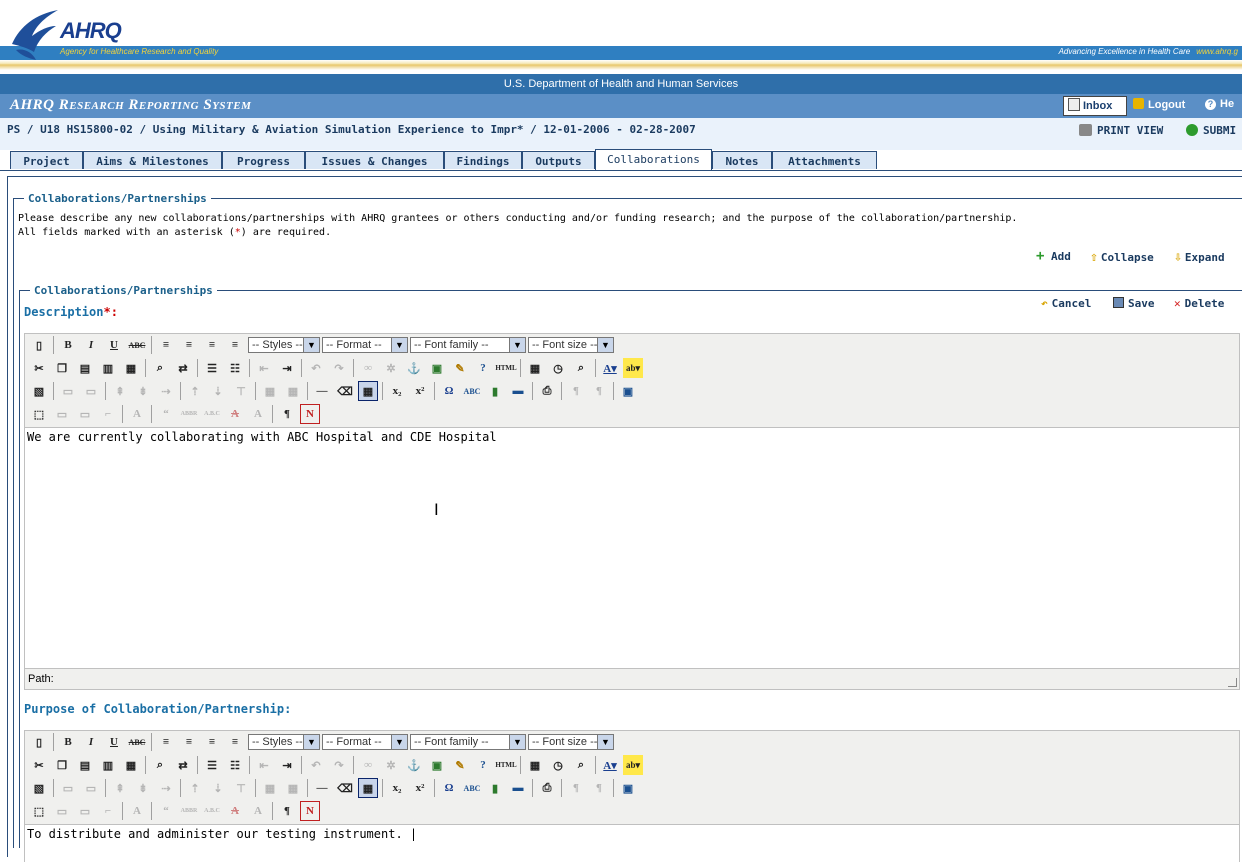 The width and height of the screenshot is (1242, 864). What do you see at coordinates (91, 391) in the screenshot?
I see `table-cell-props-icon: ▭` at bounding box center [91, 391].